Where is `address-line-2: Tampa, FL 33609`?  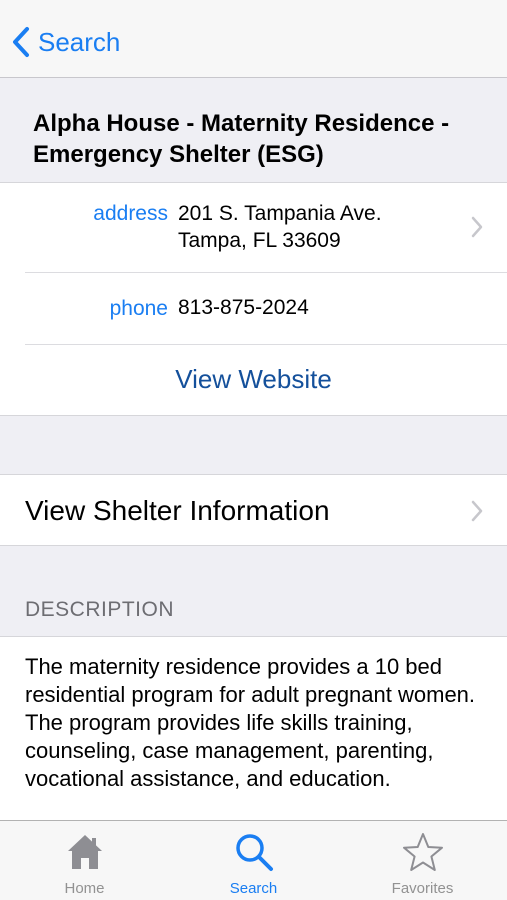
address-line-2: Tampa, FL 33609 is located at coordinates (259, 240).